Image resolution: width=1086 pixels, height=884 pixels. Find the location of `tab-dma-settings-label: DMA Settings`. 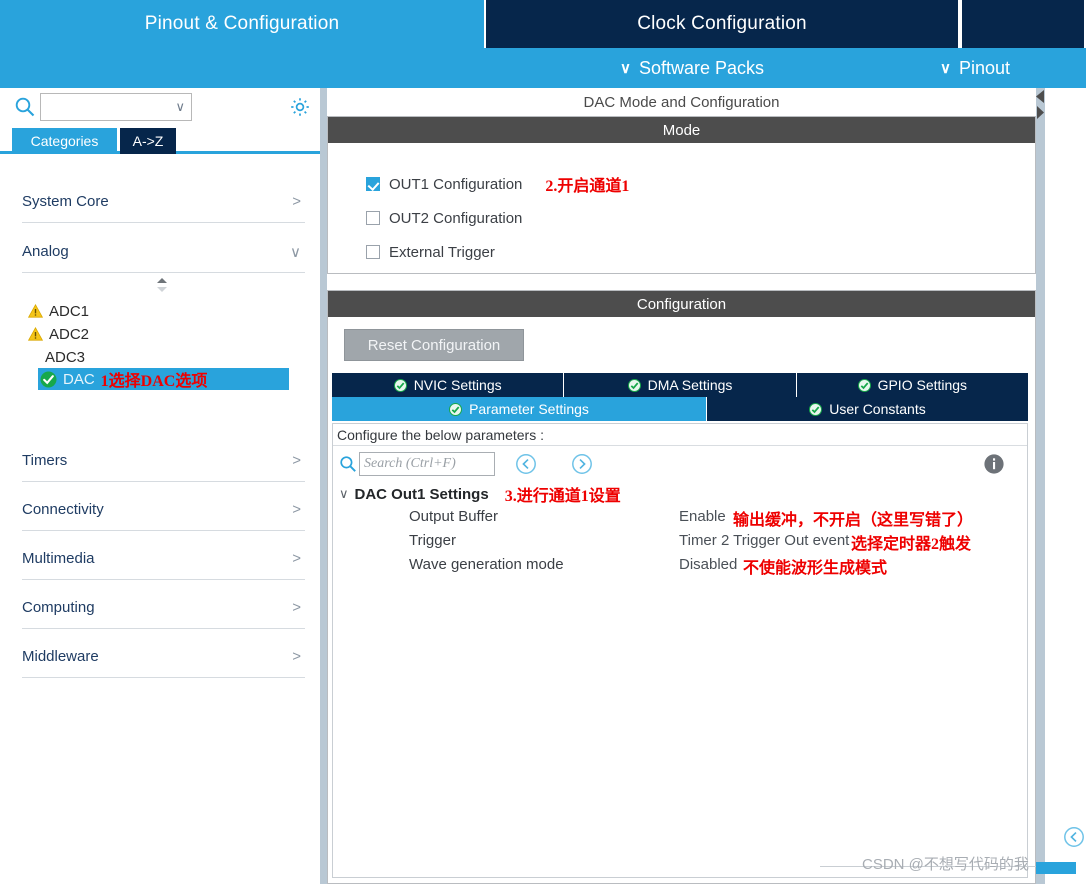

tab-dma-settings-label: DMA Settings is located at coordinates (690, 385).